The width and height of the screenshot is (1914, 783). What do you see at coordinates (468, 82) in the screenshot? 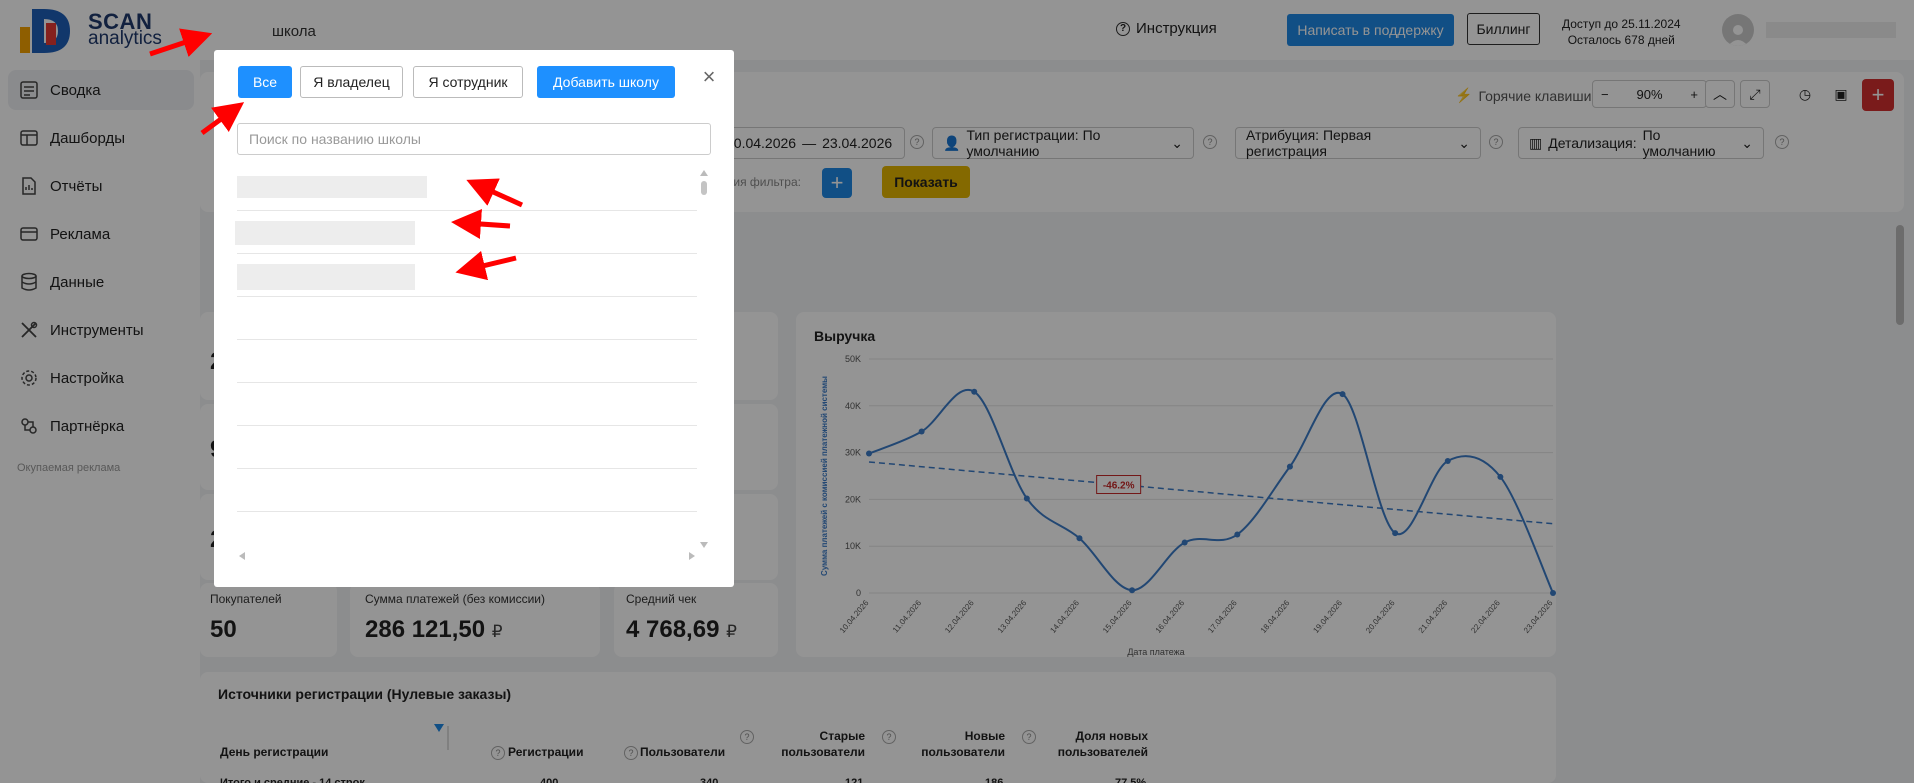
I see `tab-employee: Я сотрудник` at bounding box center [468, 82].